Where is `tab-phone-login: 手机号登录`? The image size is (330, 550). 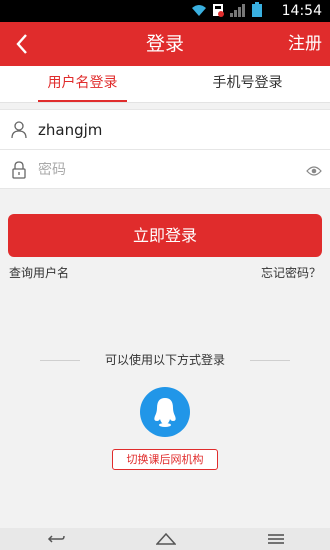 tab-phone-login: 手机号登录 is located at coordinates (247, 84).